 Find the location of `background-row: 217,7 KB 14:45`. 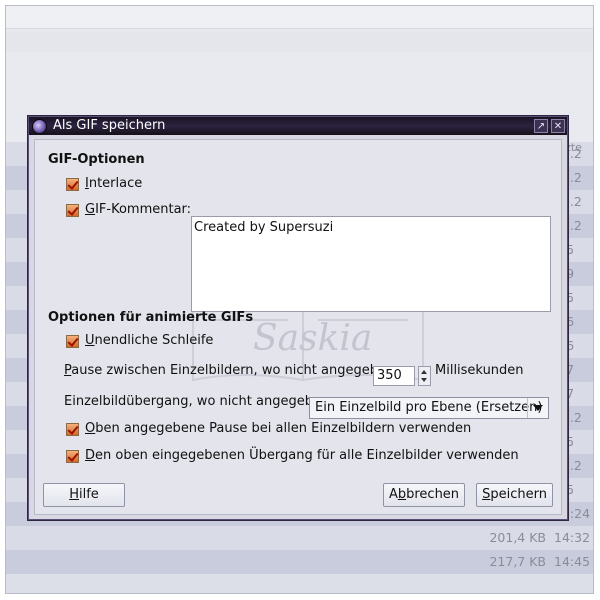

background-row: 217,7 KB 14:45 is located at coordinates (299, 562).